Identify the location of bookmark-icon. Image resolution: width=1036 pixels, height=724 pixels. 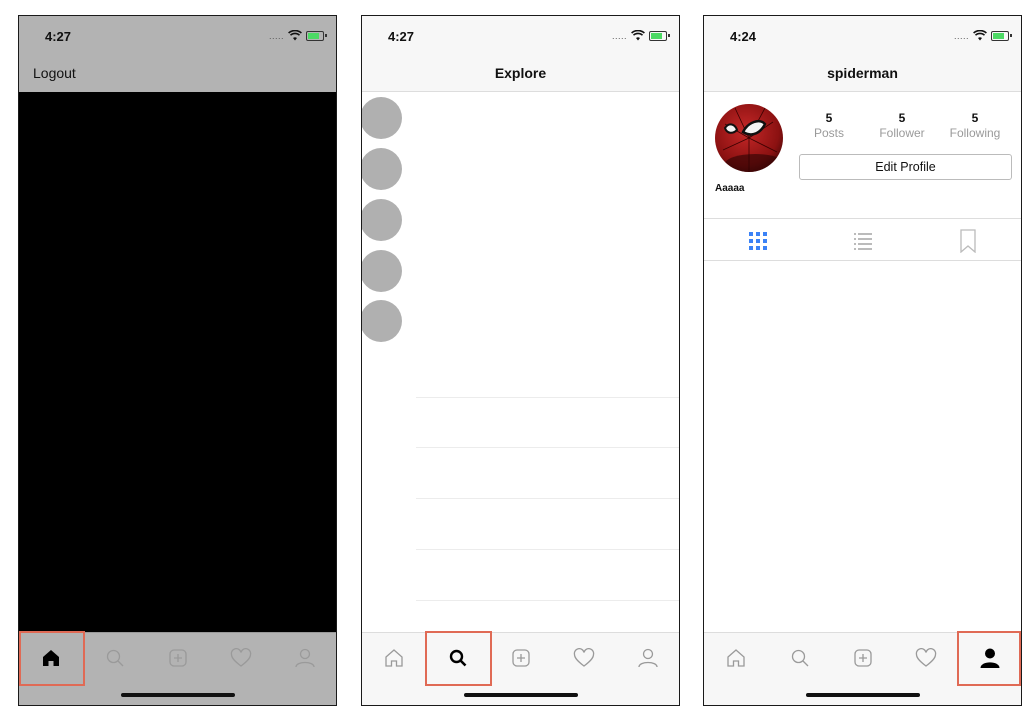
(968, 241).